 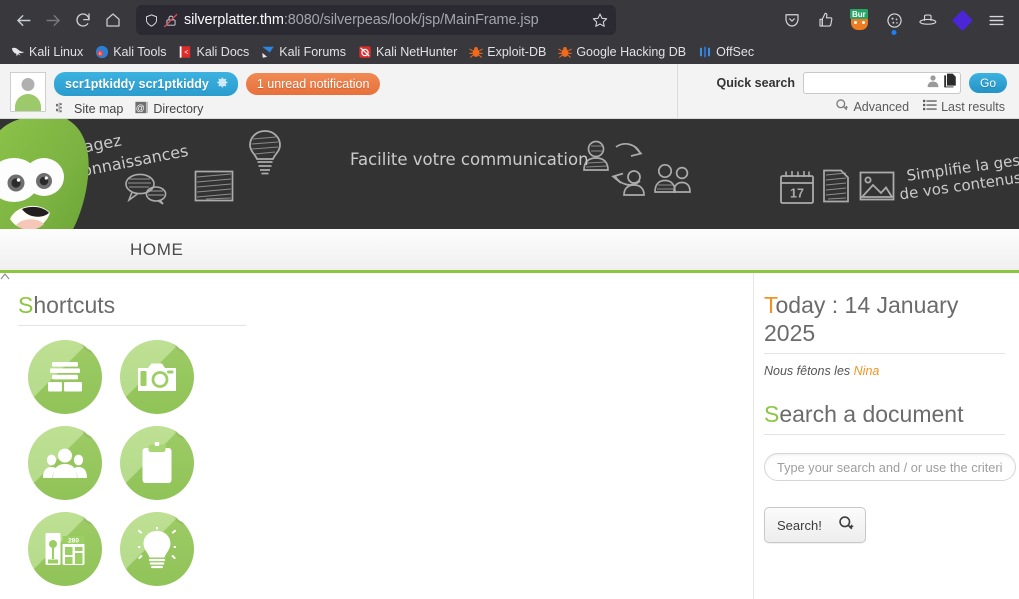 What do you see at coordinates (735, 52) in the screenshot?
I see `bookmark-label: OffSec` at bounding box center [735, 52].